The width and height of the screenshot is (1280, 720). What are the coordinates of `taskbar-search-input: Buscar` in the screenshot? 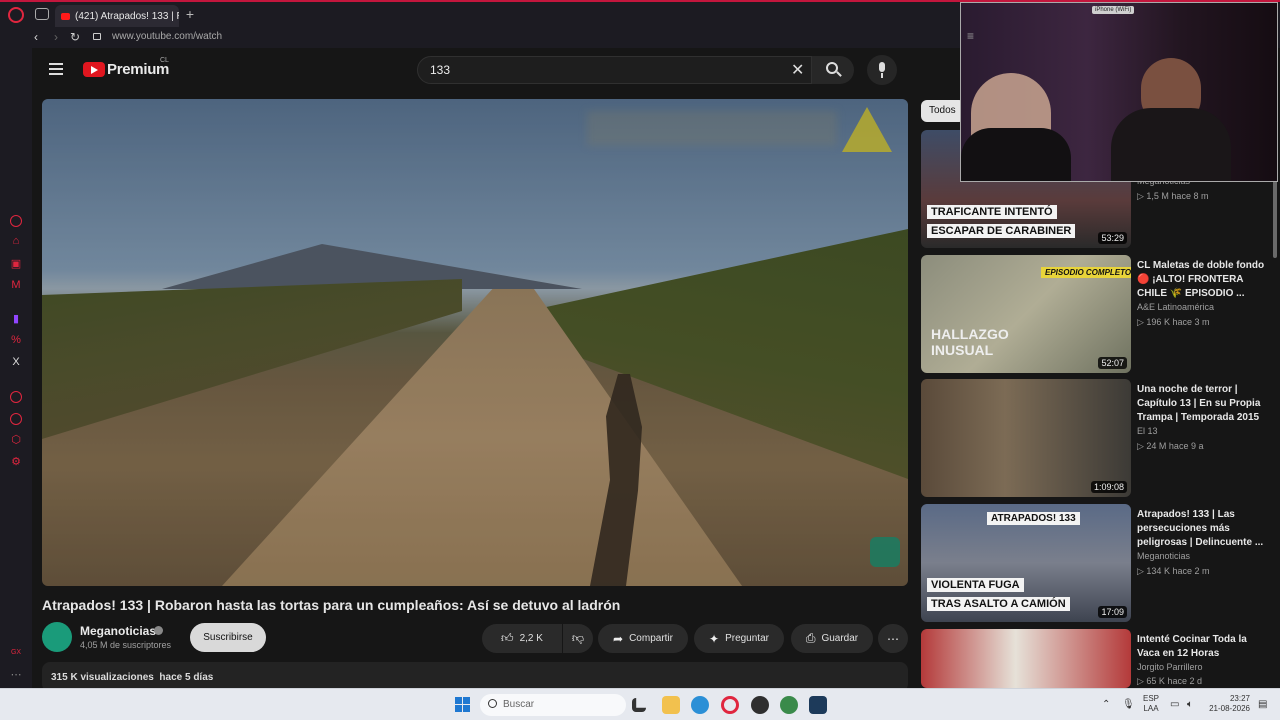 It's located at (553, 705).